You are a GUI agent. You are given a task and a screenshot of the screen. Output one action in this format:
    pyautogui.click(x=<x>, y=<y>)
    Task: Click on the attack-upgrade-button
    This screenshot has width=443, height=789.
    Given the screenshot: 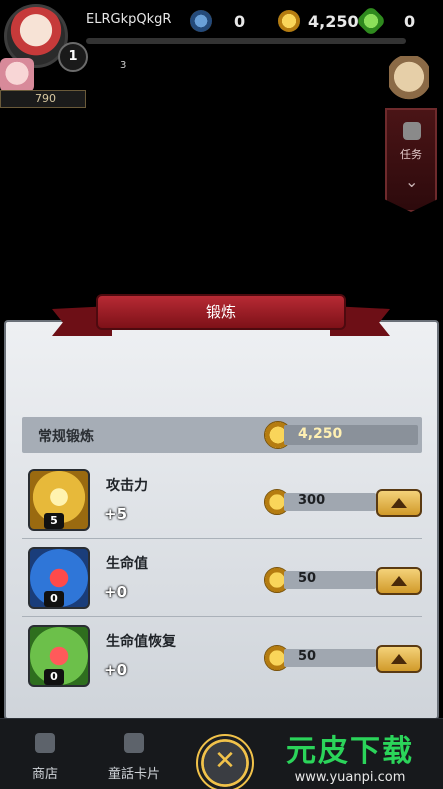 What is the action you would take?
    pyautogui.click(x=399, y=503)
    